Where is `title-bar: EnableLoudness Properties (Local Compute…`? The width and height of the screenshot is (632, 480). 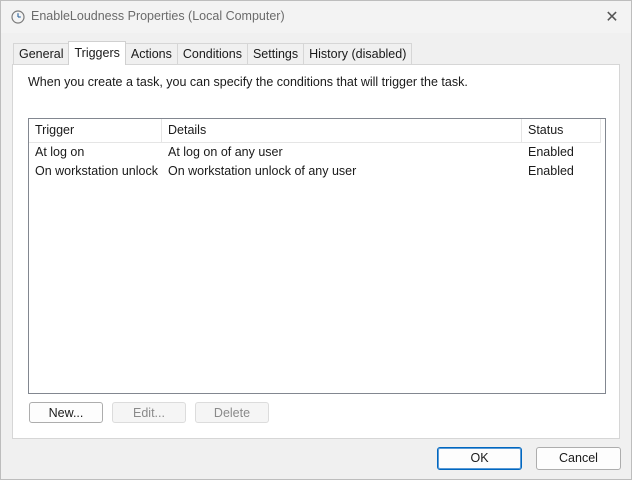 title-bar: EnableLoudness Properties (Local Compute… is located at coordinates (316, 17).